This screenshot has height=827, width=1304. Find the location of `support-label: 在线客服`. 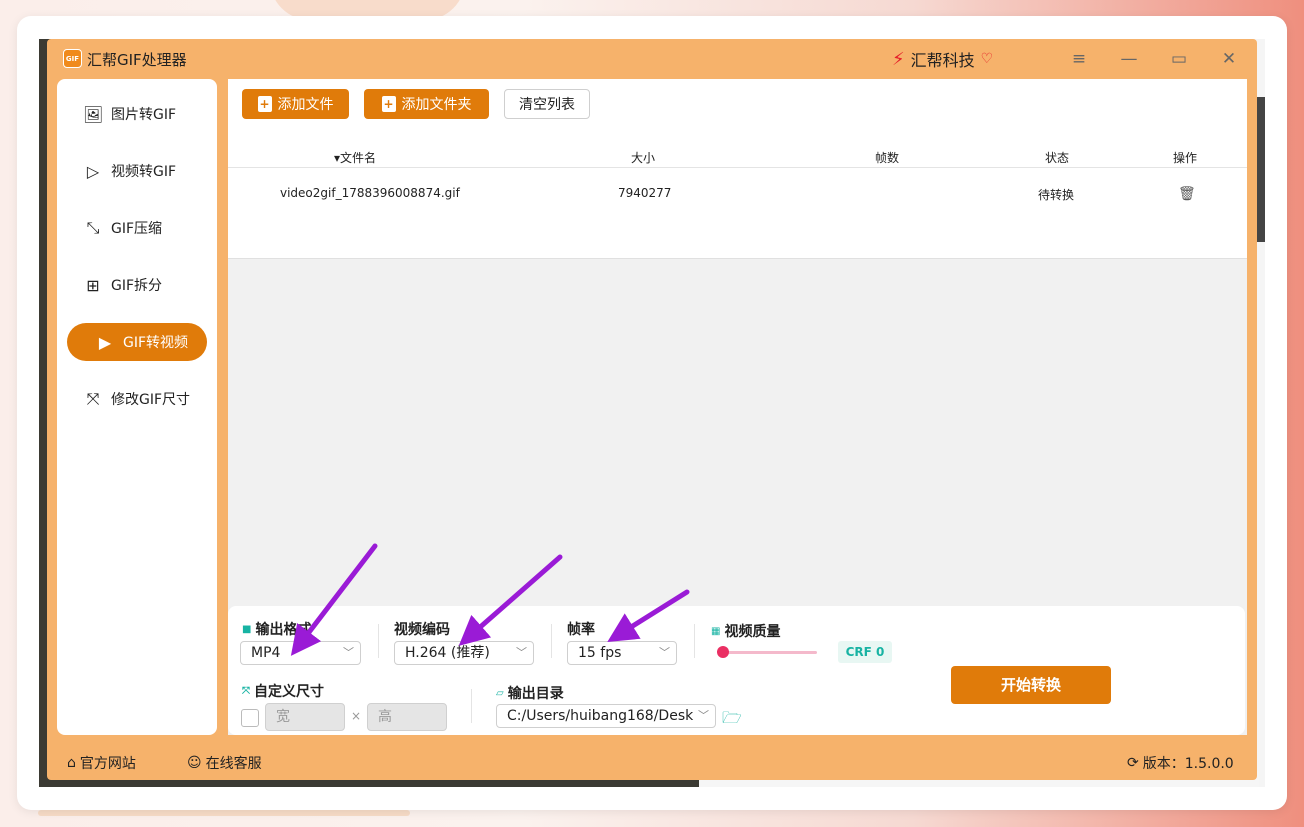

support-label: 在线客服 is located at coordinates (233, 764).